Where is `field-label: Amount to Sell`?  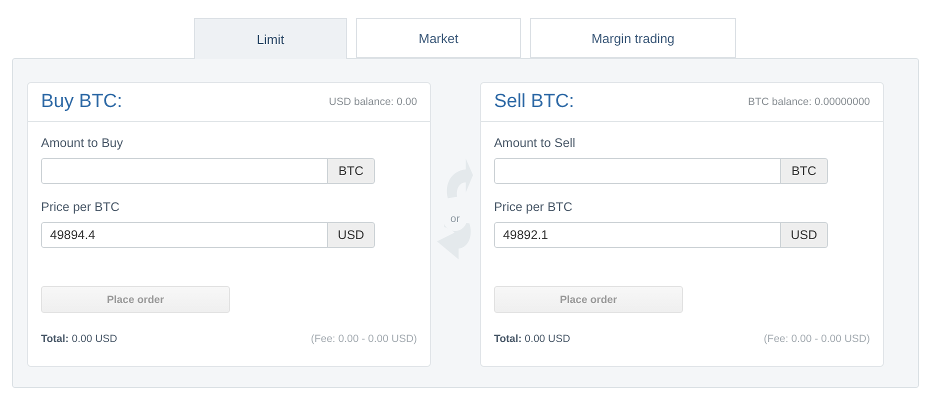 field-label: Amount to Sell is located at coordinates (535, 143).